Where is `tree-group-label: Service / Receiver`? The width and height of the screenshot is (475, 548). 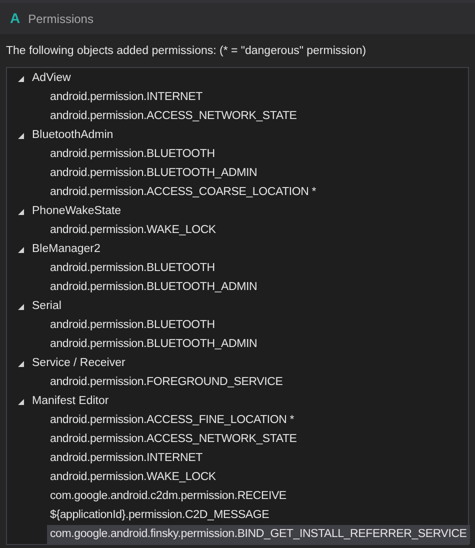 tree-group-label: Service / Receiver is located at coordinates (79, 363).